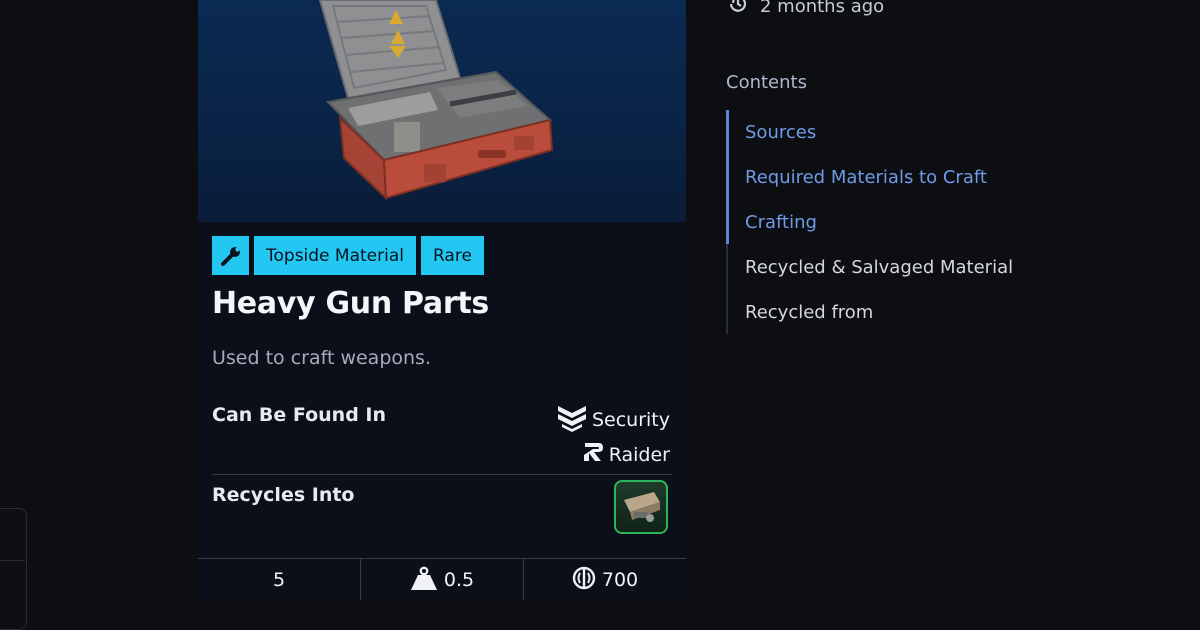  I want to click on stack-size-value: 5, so click(279, 580).